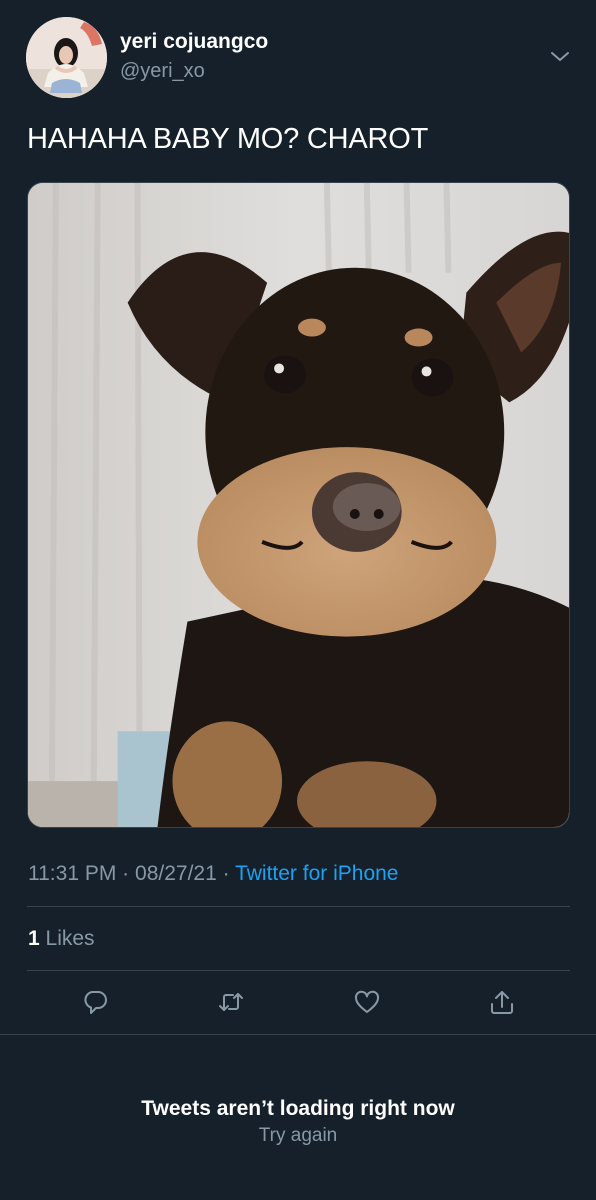 This screenshot has width=596, height=1200. Describe the element at coordinates (298, 1108) in the screenshot. I see `tweets-error-message: Tweets aren’t loading right now` at that location.